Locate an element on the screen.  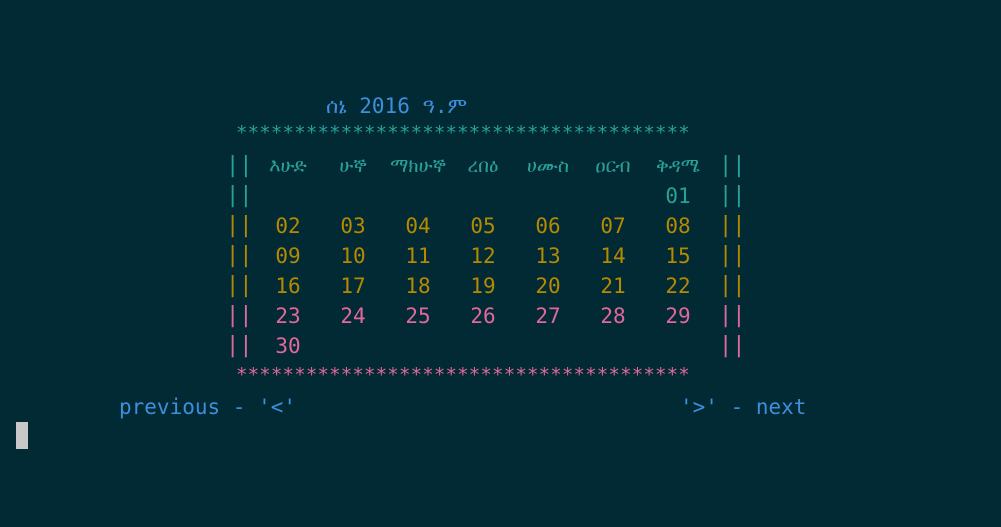
day-cell: 21 is located at coordinates (613, 286).